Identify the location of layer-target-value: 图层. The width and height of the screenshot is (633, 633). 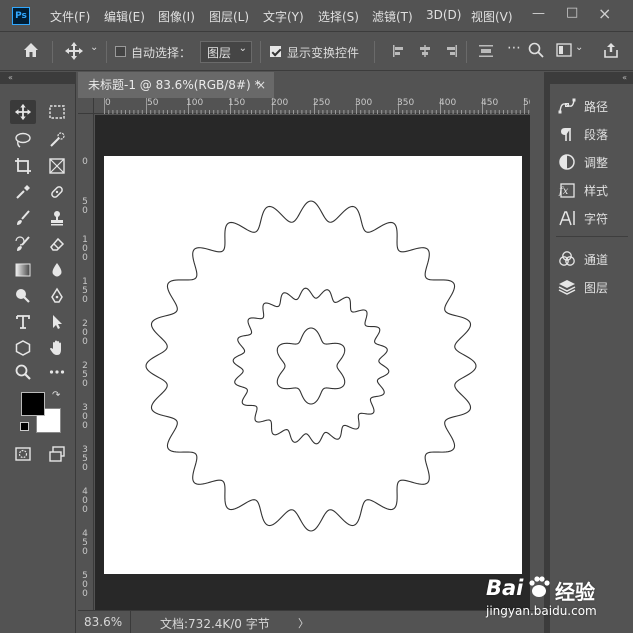
(219, 53).